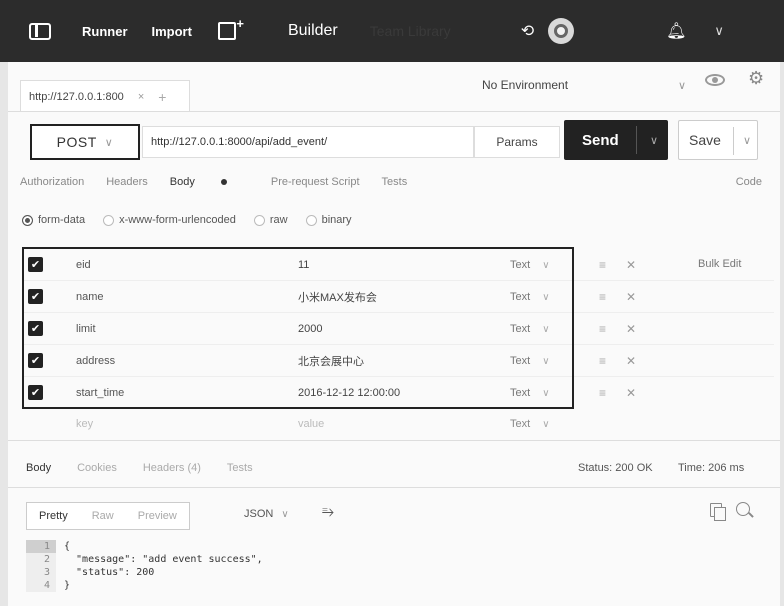 The height and width of the screenshot is (606, 784). Describe the element at coordinates (52, 186) in the screenshot. I see `tab-authorization: Authorization` at that location.